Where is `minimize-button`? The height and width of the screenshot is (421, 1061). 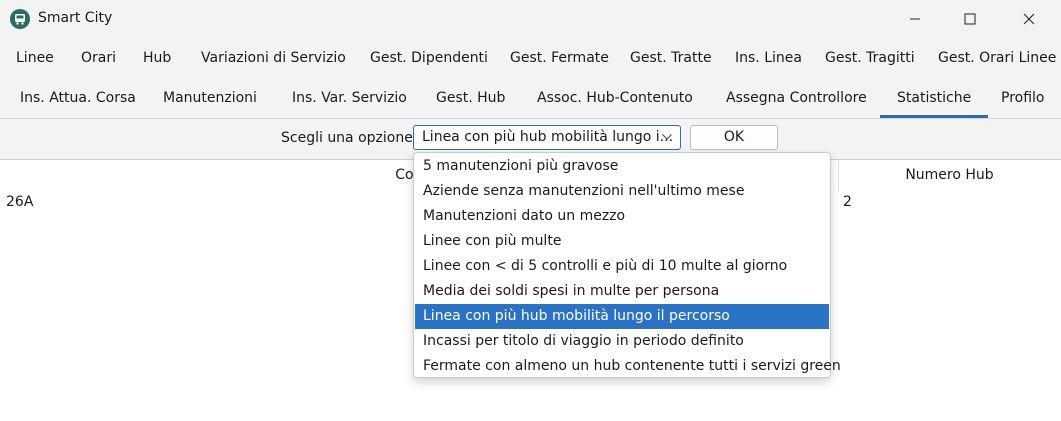 minimize-button is located at coordinates (915, 19).